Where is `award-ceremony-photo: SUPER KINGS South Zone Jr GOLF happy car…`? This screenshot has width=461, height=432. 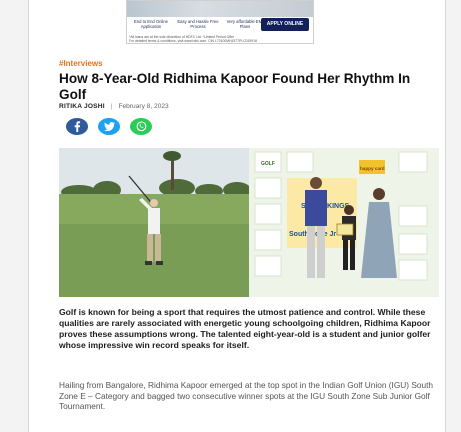 award-ceremony-photo: SUPER KINGS South Zone Jr GOLF happy car… is located at coordinates (344, 222).